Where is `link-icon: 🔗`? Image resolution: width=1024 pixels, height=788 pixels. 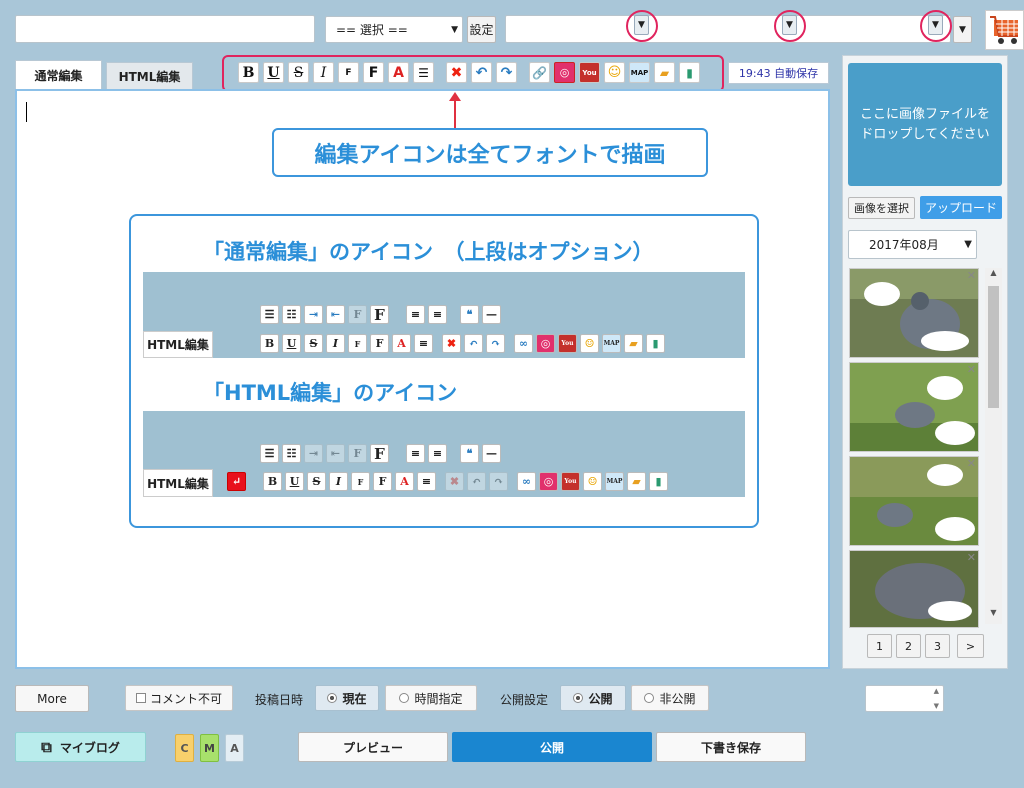 link-icon: 🔗 is located at coordinates (539, 72).